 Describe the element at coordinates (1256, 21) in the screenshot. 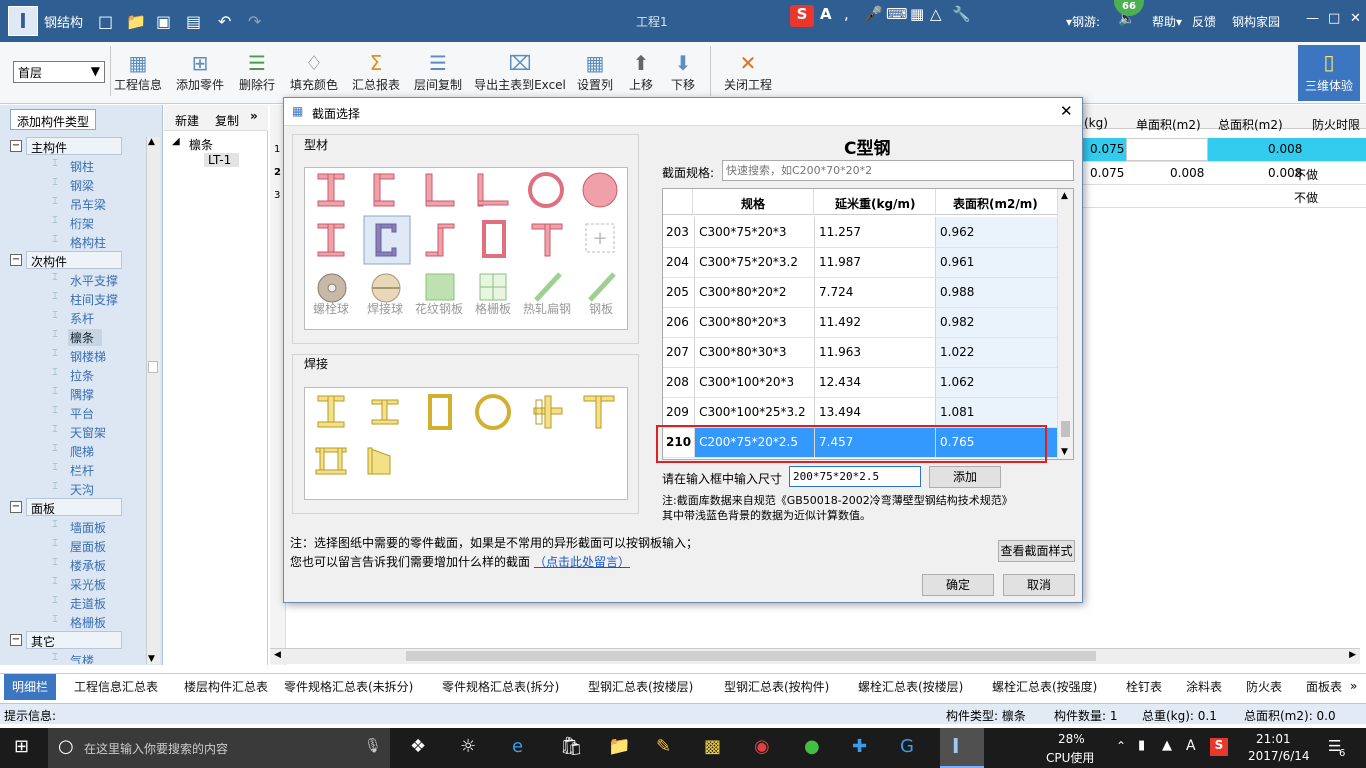

I see `community-link: 钢构家园` at that location.